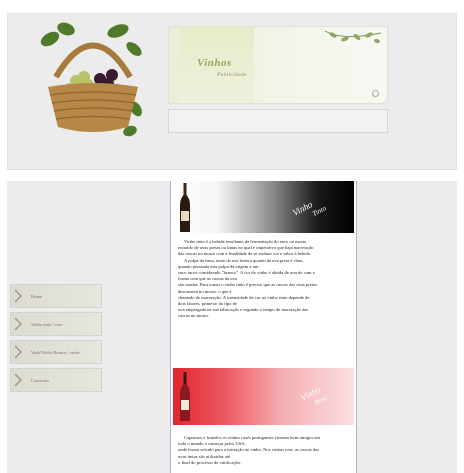  I want to click on text-line: o final do processo de vinificação., so click(210, 462).